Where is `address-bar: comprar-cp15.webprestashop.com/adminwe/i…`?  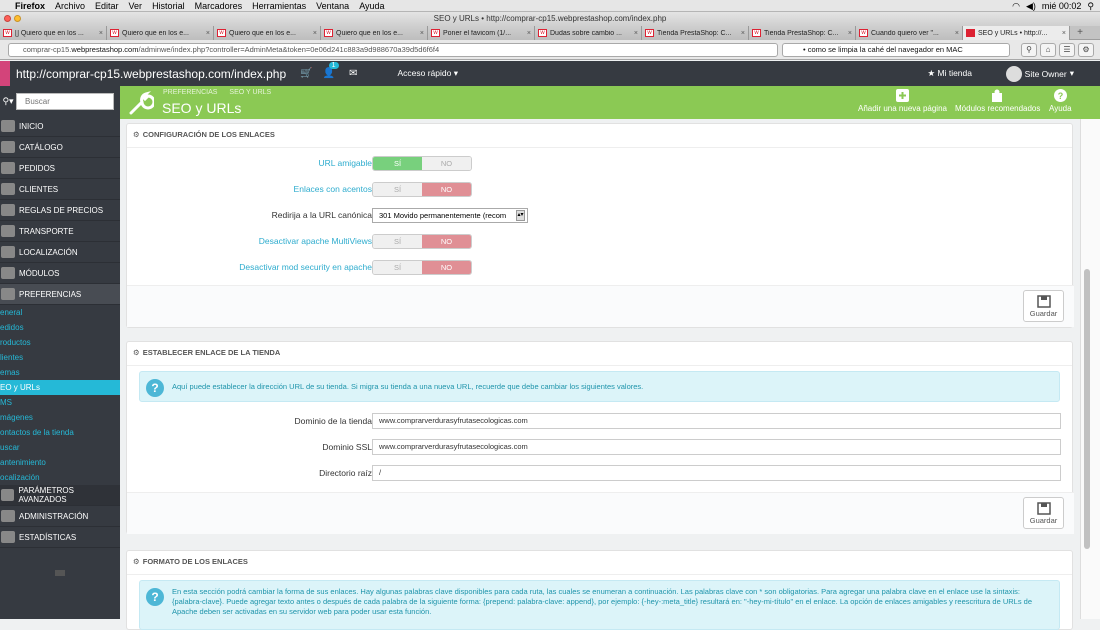 address-bar: comprar-cp15.webprestashop.com/adminwe/i… is located at coordinates (393, 50).